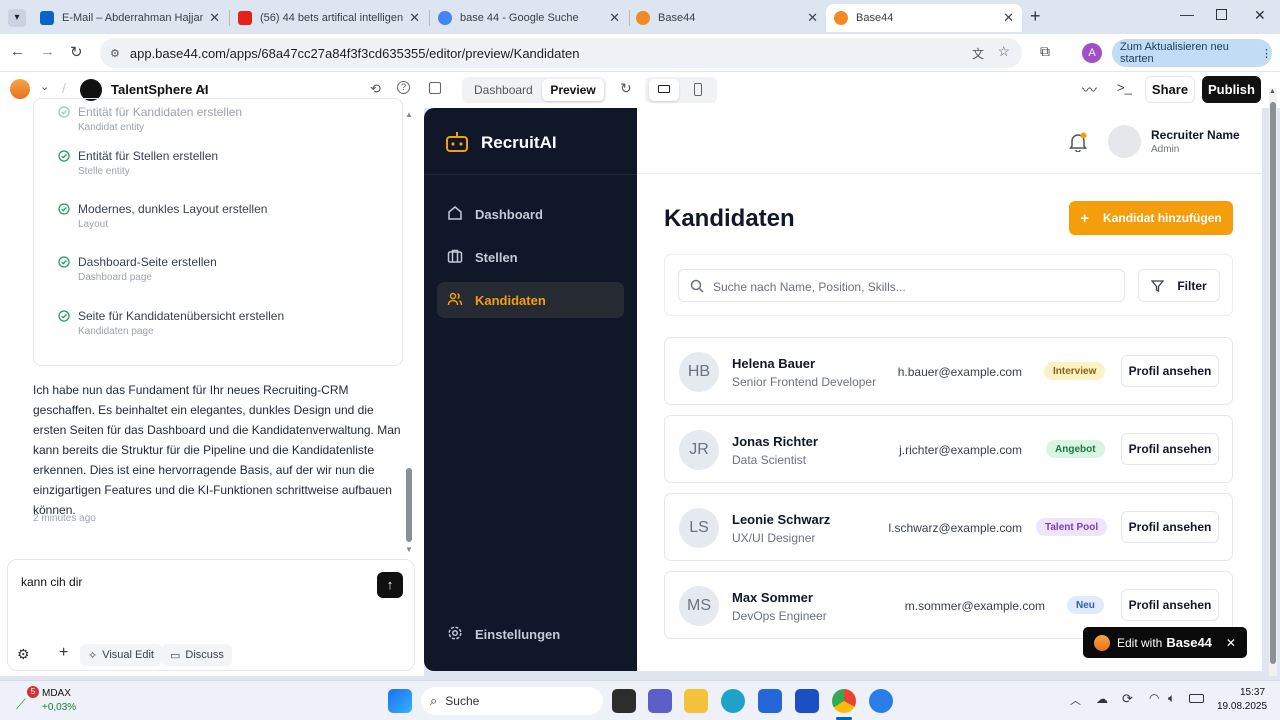 The width and height of the screenshot is (1280, 720). What do you see at coordinates (17, 18) in the screenshot?
I see `tab-search-icon: ▾` at bounding box center [17, 18].